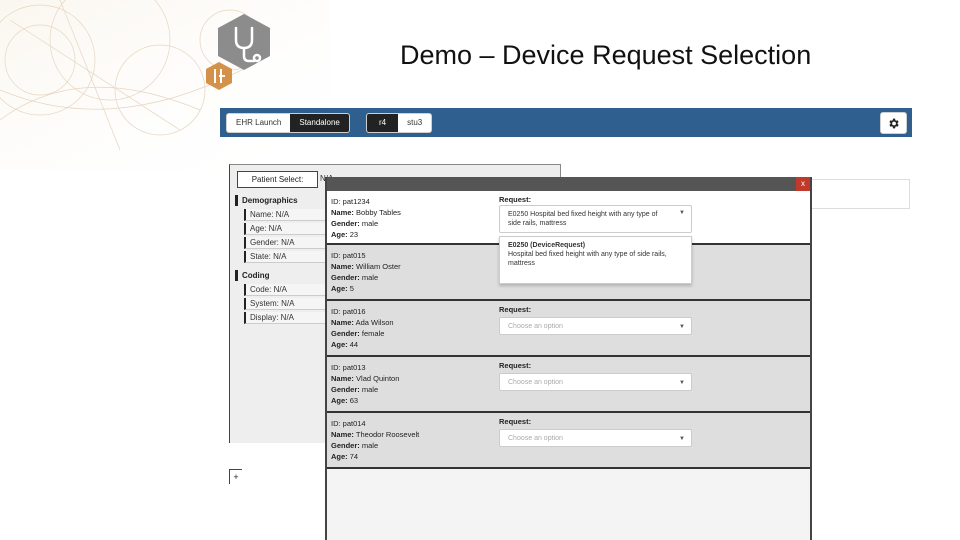 This screenshot has width=960, height=540. I want to click on tab-stu3: stu3, so click(414, 123).